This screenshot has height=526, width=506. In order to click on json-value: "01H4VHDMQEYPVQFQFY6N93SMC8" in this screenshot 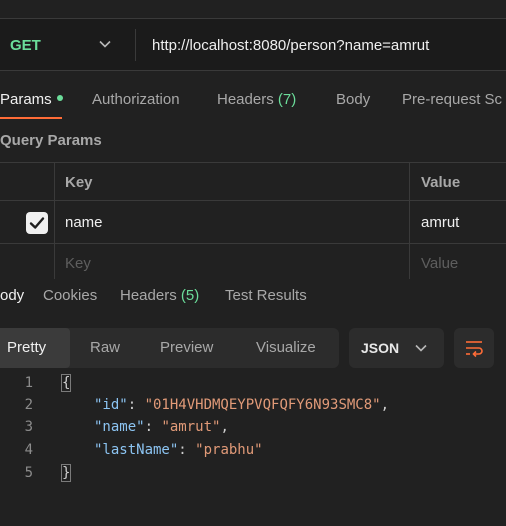, I will do `click(262, 405)`.